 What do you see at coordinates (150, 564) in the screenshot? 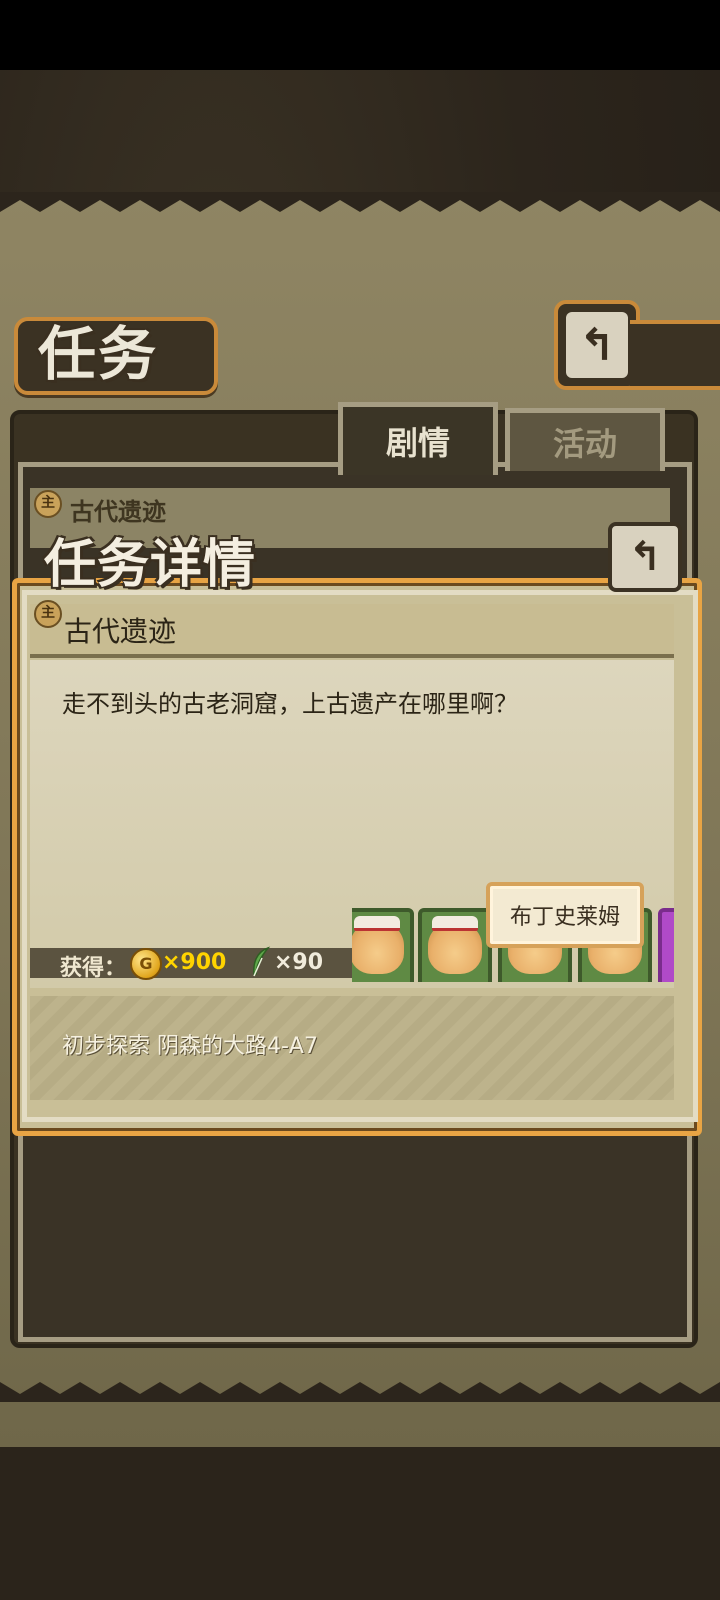
I see `dialog-title: 任务详情` at bounding box center [150, 564].